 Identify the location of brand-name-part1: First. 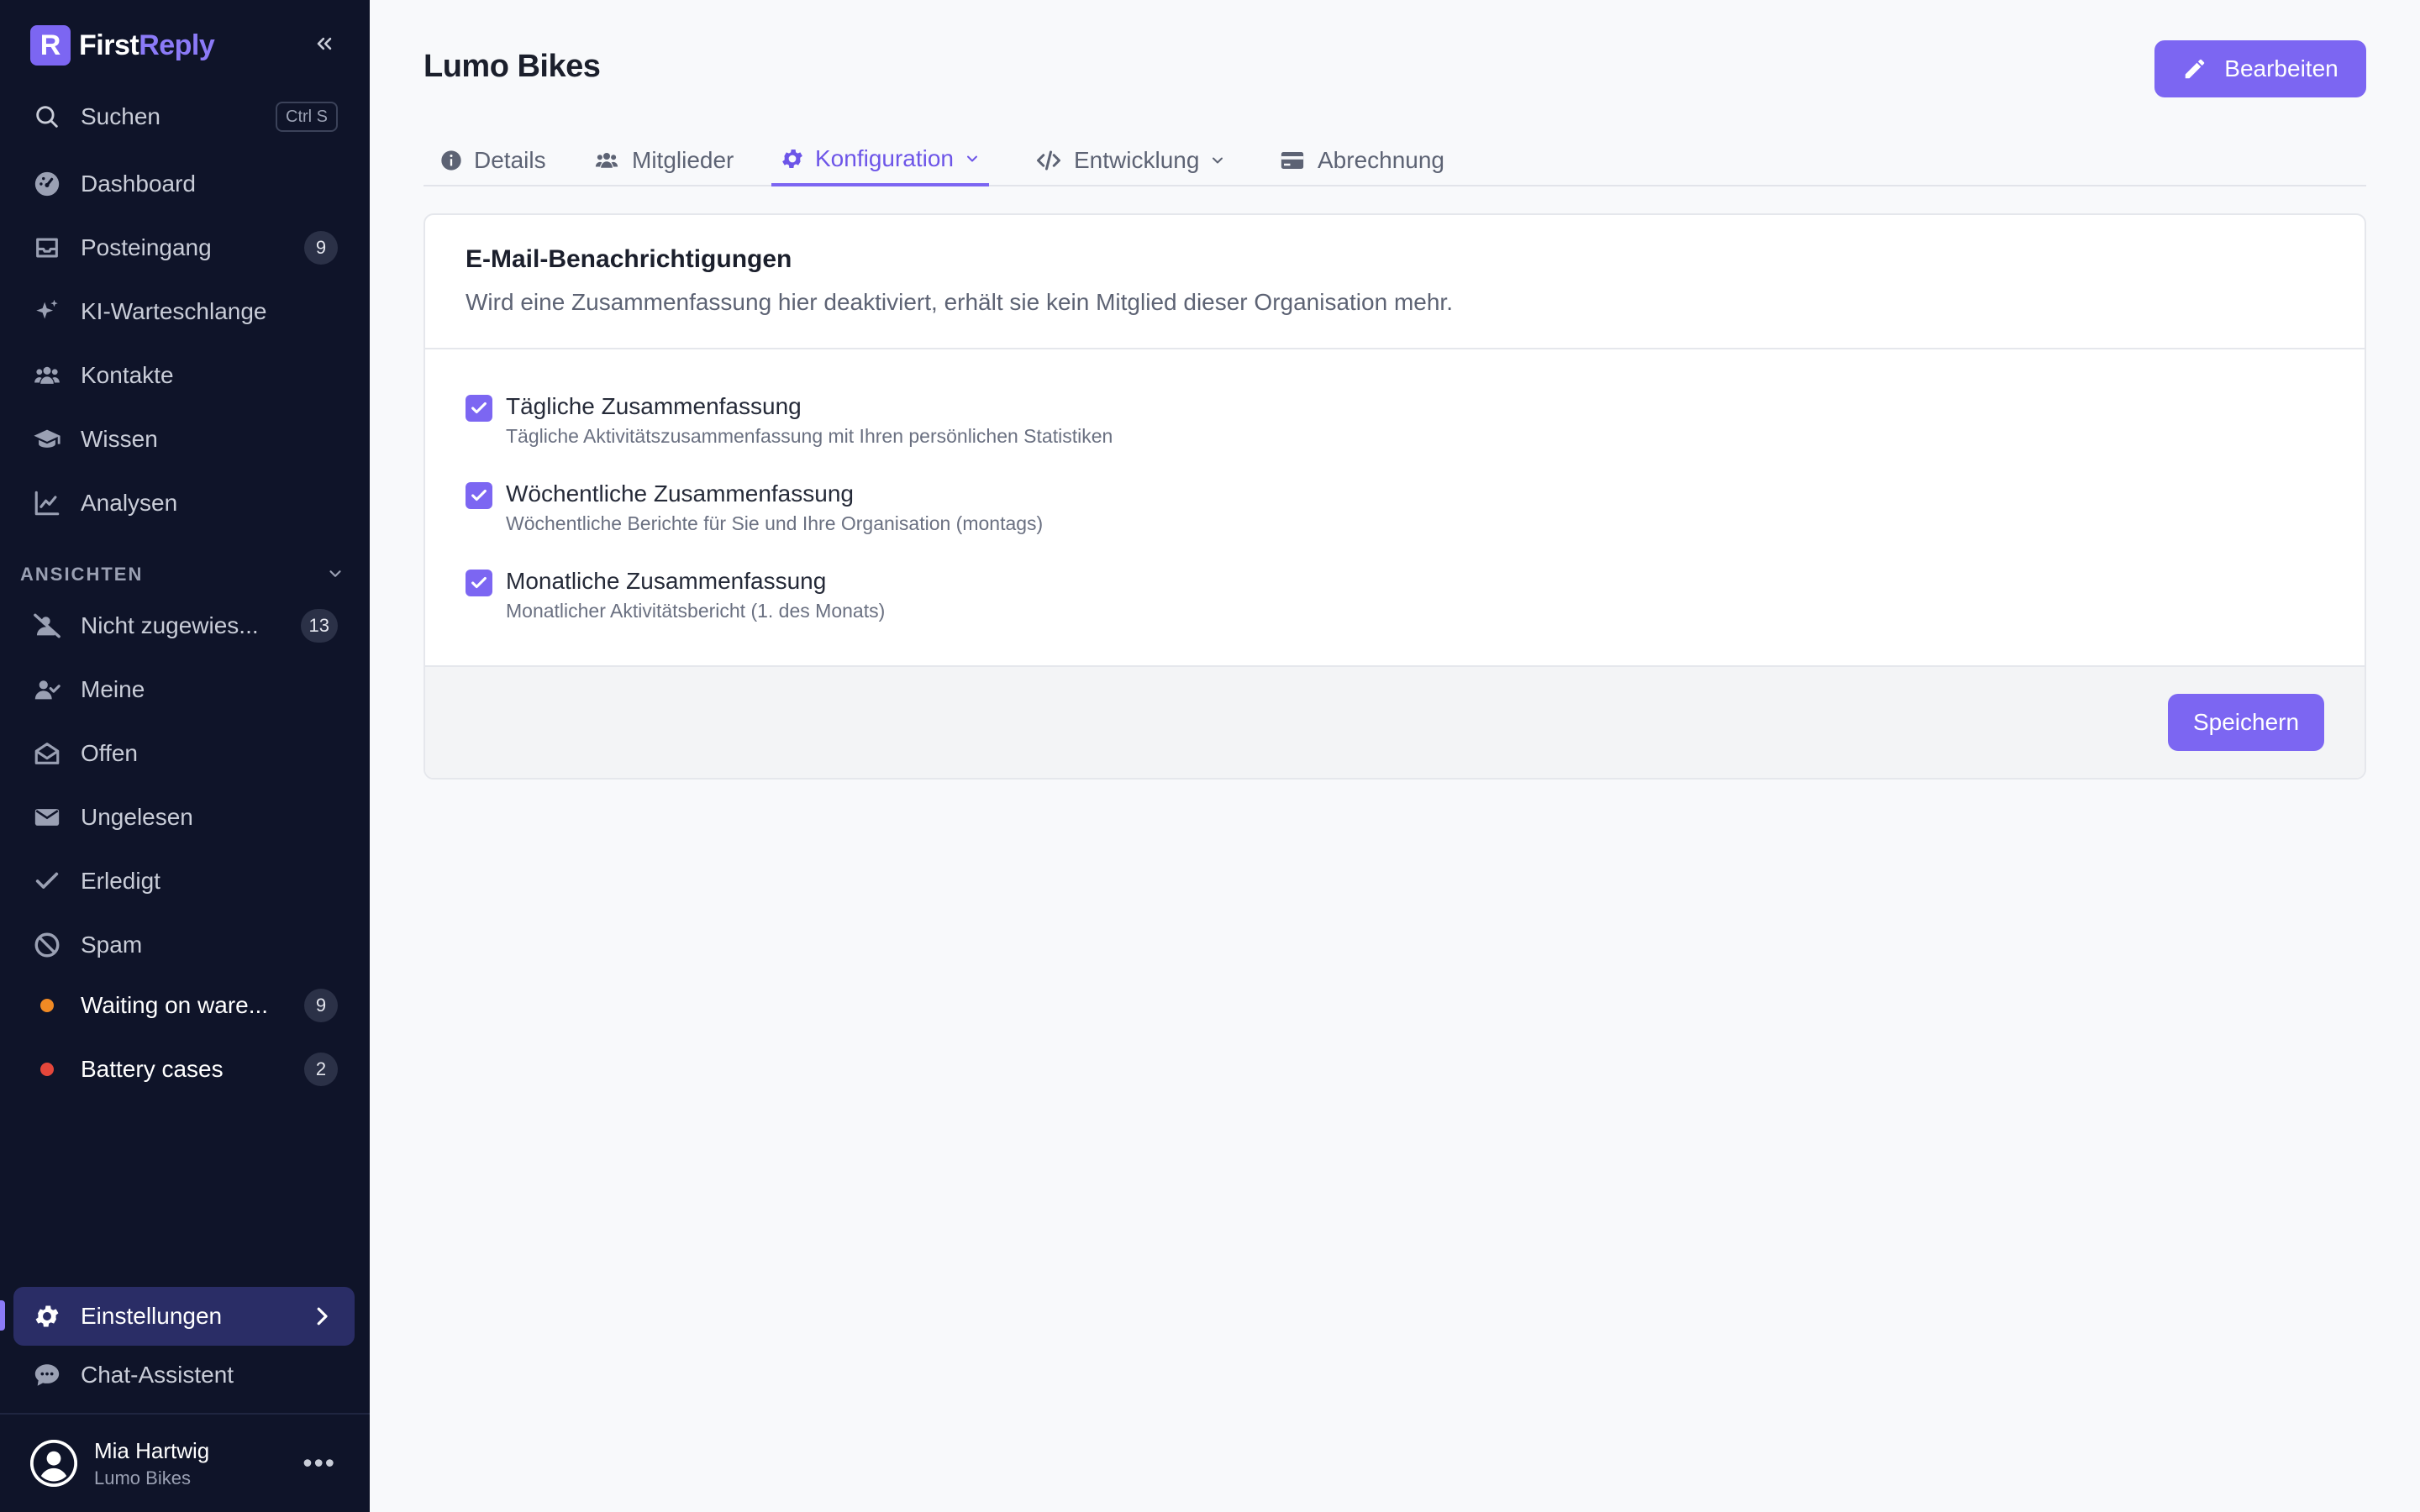
(109, 45).